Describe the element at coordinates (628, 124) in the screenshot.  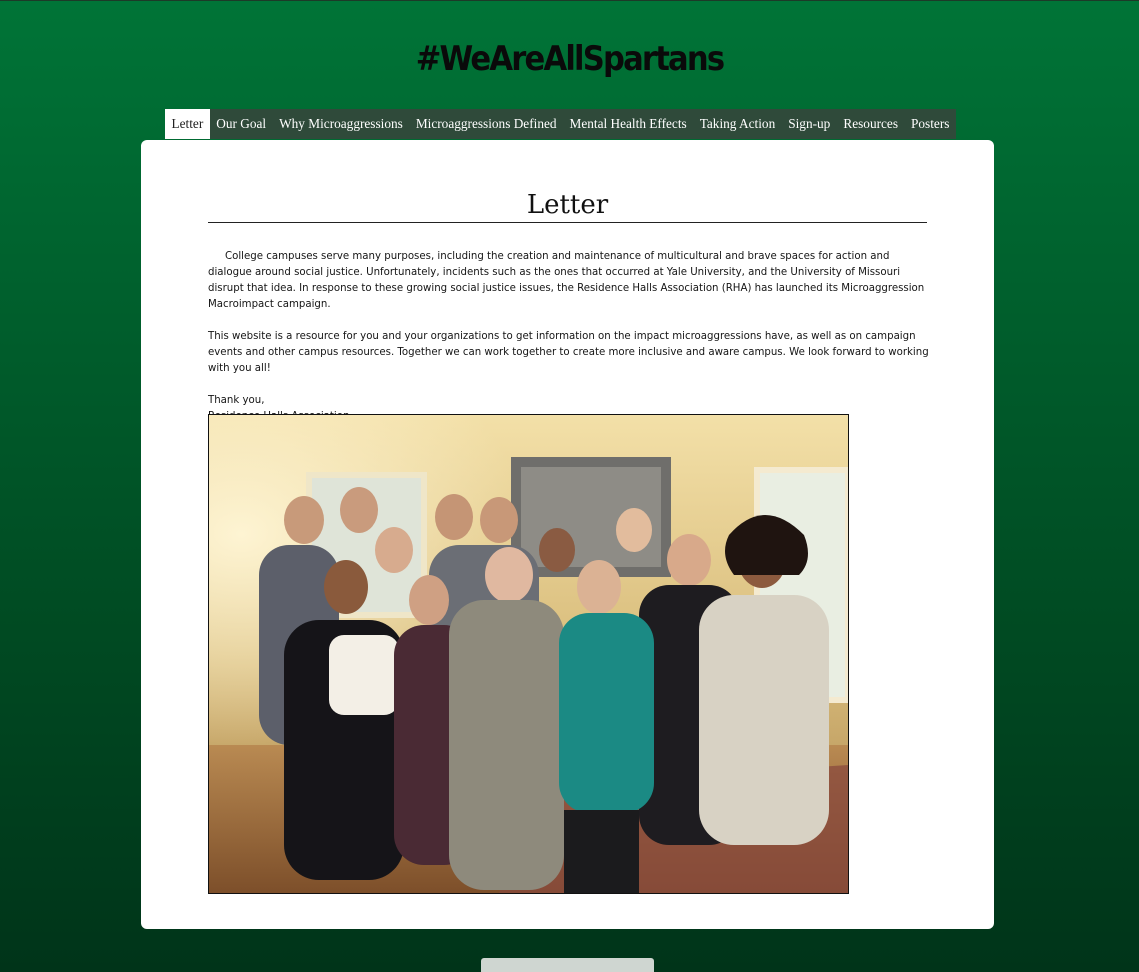
I see `nav-tab-mental-health-effects: Mental Health Effects` at that location.